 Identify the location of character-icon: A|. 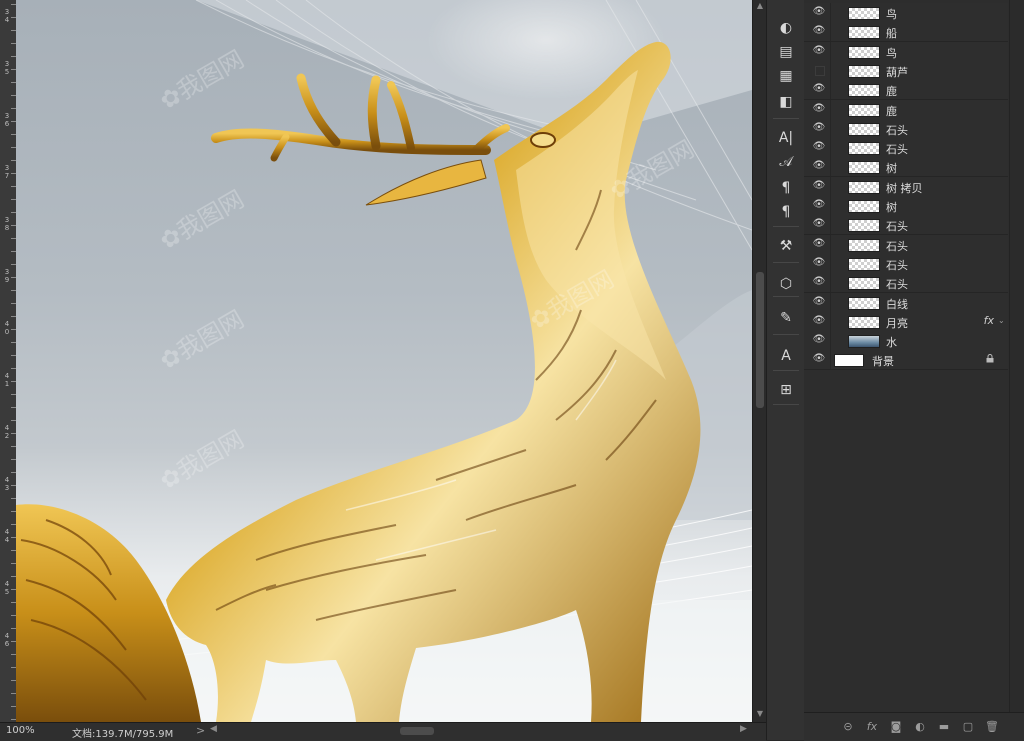
(786, 138).